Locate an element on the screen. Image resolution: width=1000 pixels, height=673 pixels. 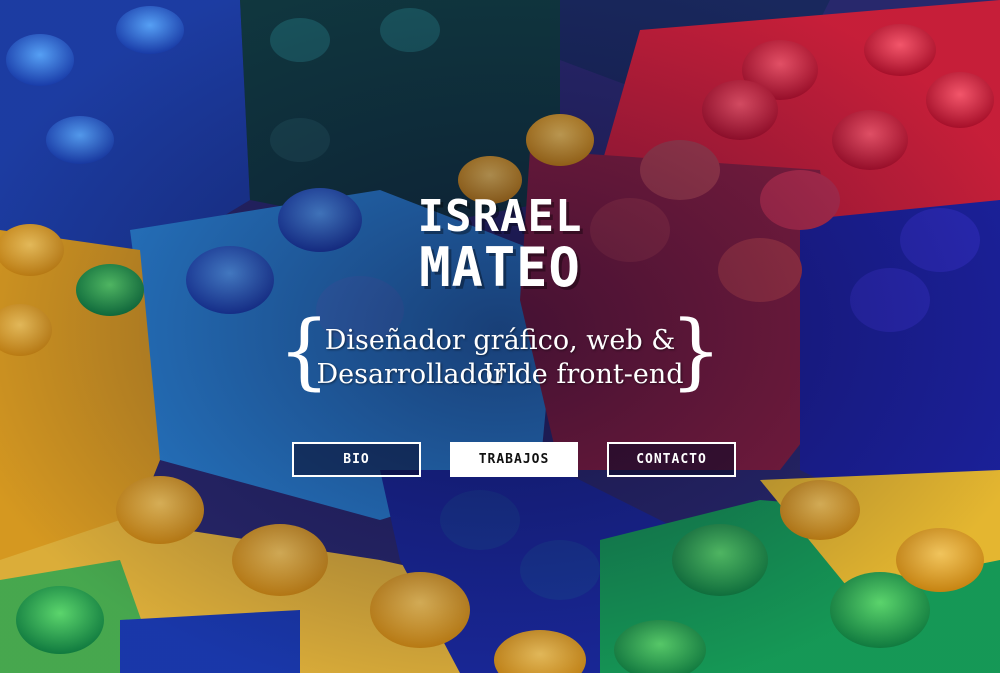
tagline-line-2: Desarrollador de front-end is located at coordinates (500, 374).